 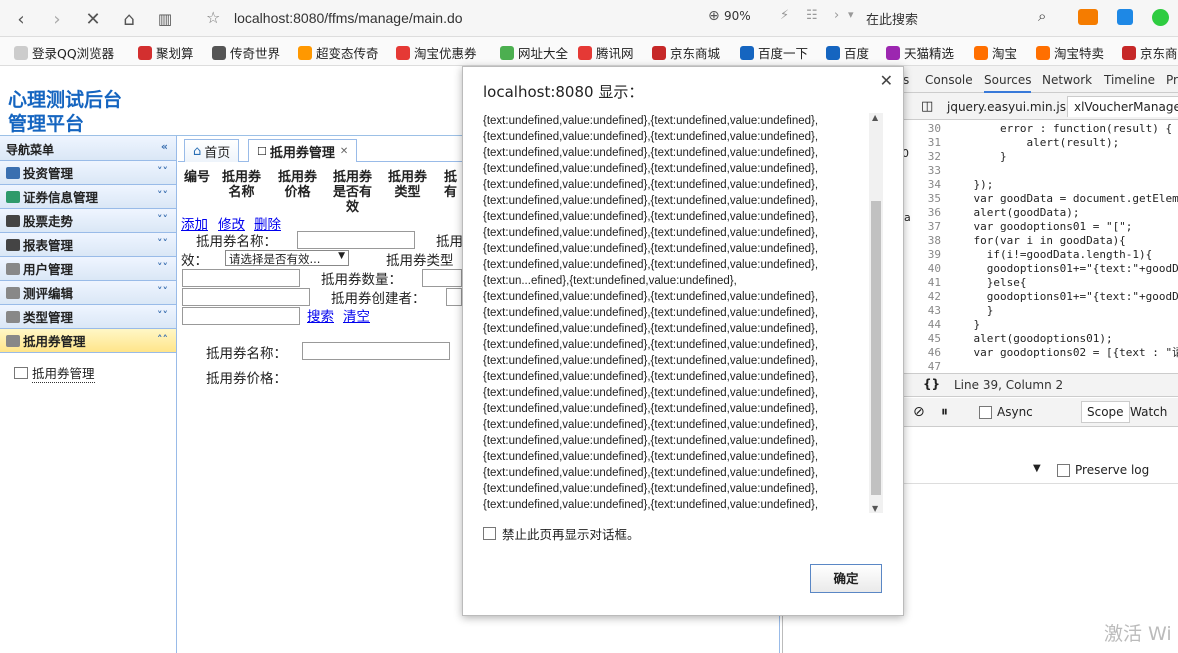 I want to click on bookmark-item: 淘宝优惠券, so click(x=436, y=52).